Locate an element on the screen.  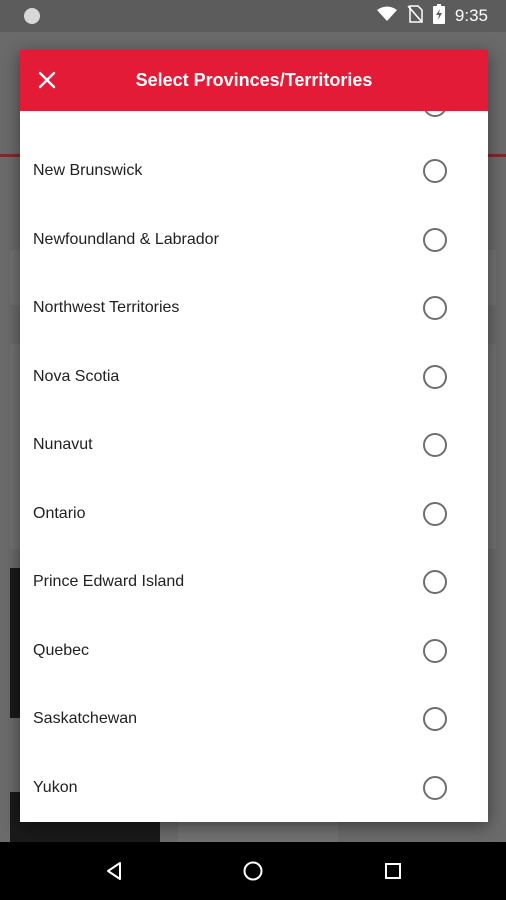
navigation-bar is located at coordinates (253, 871).